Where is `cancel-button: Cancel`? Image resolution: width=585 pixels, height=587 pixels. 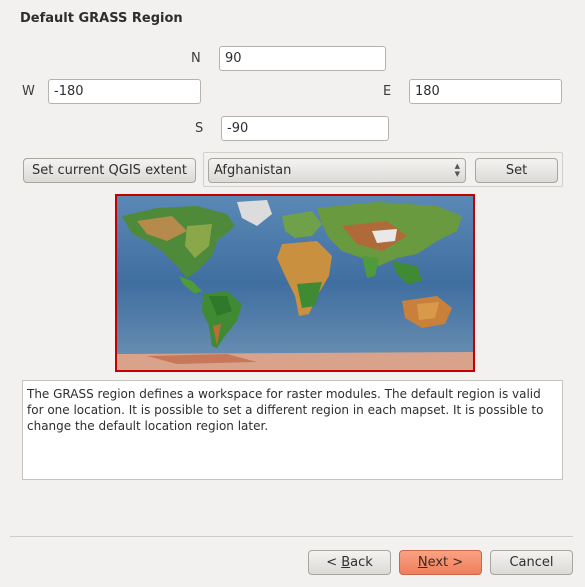
cancel-button: Cancel is located at coordinates (531, 562).